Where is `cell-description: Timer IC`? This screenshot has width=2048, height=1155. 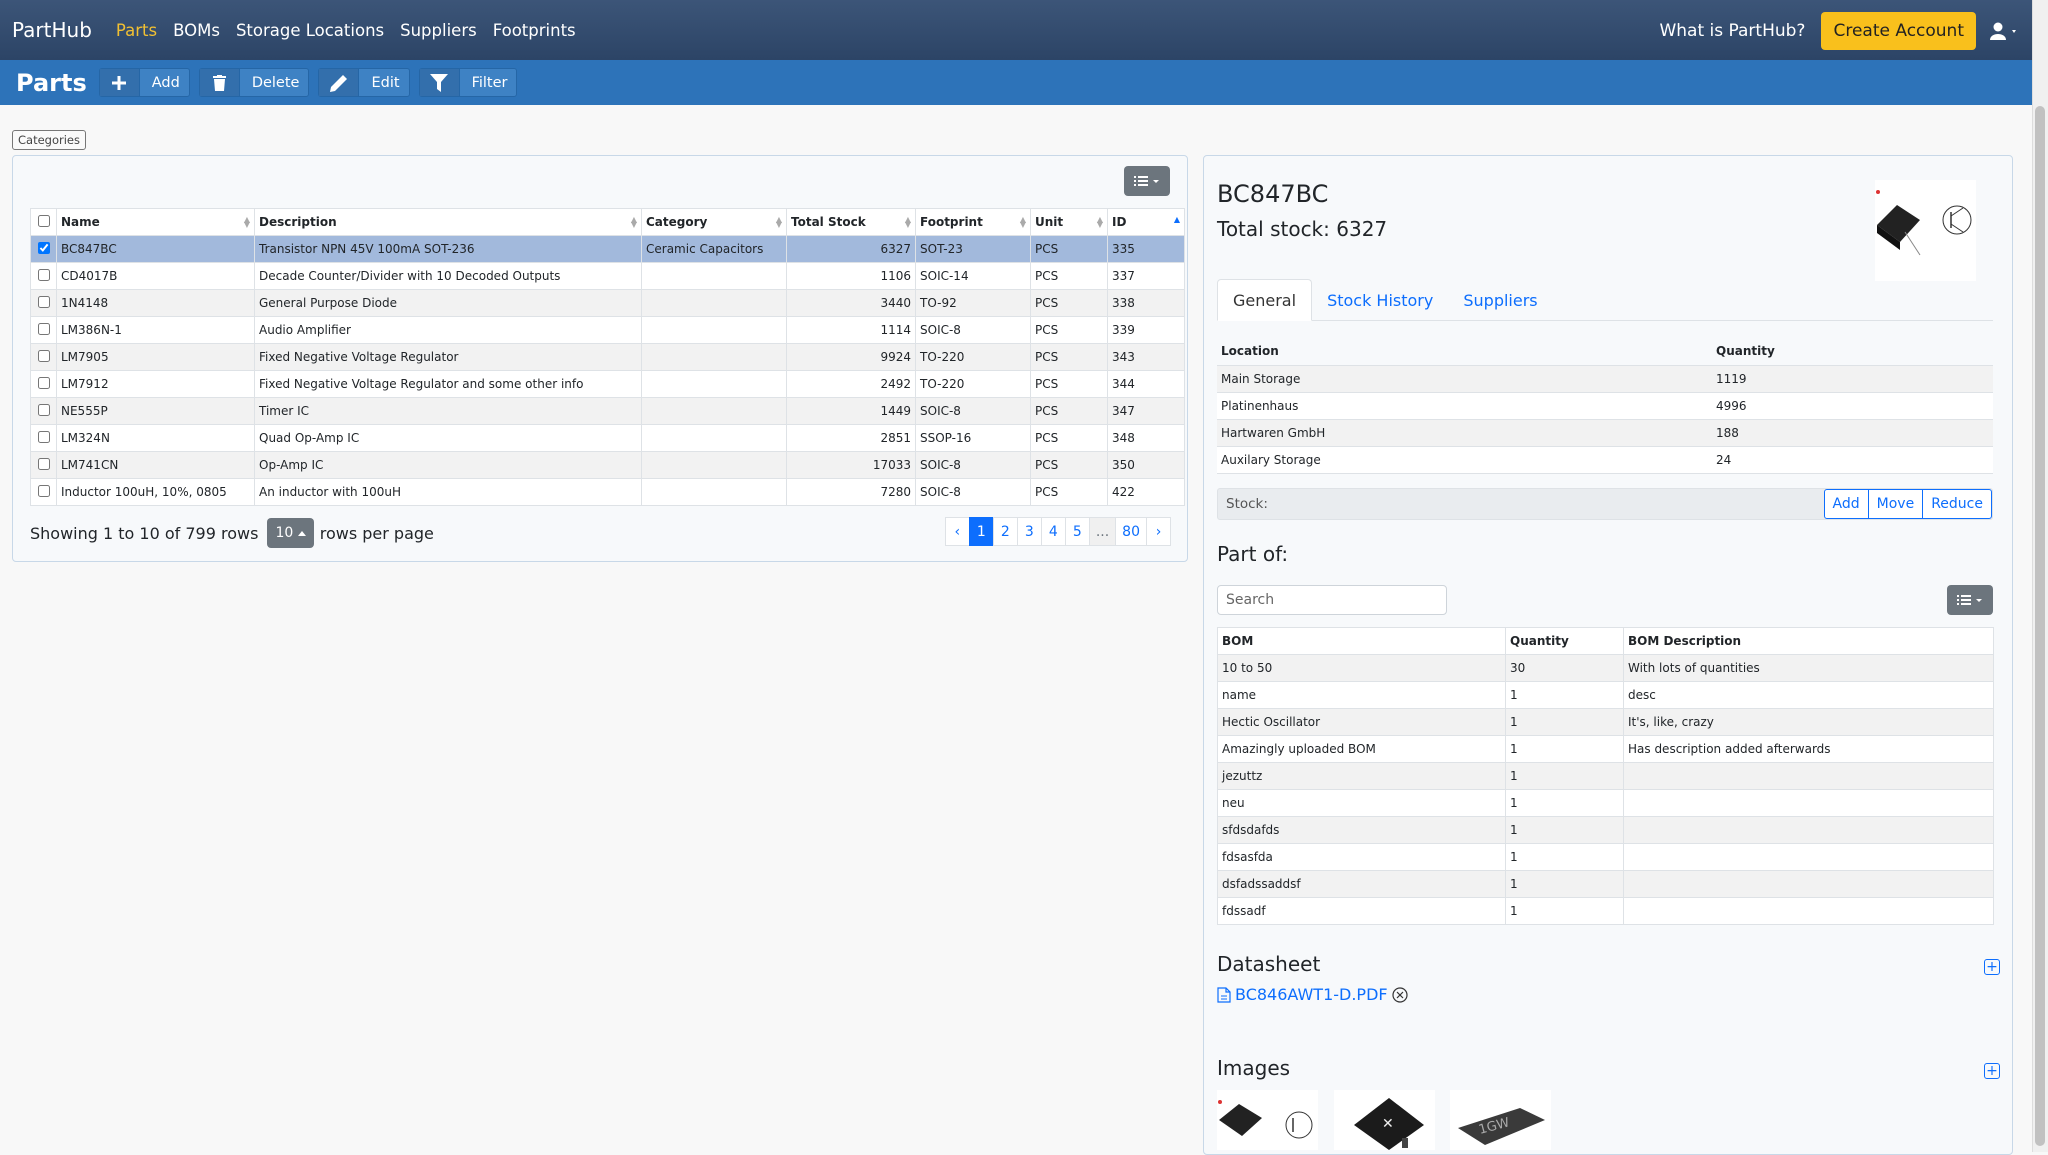 cell-description: Timer IC is located at coordinates (448, 411).